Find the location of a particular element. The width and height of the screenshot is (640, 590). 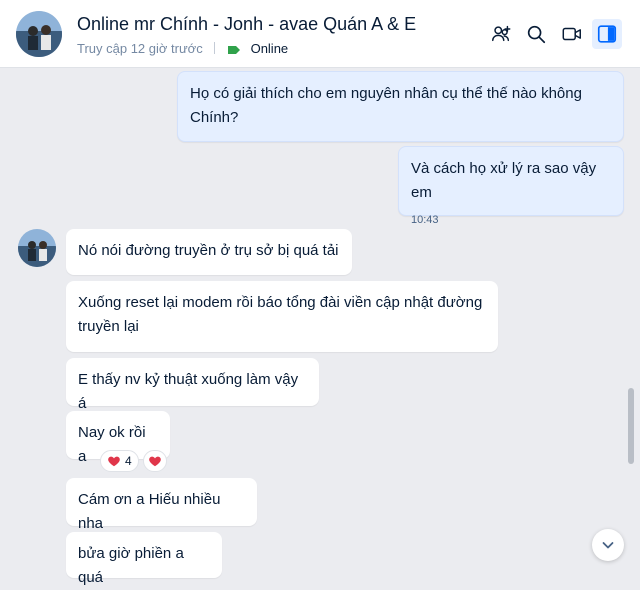

reaction-count: 4 is located at coordinates (128, 461).